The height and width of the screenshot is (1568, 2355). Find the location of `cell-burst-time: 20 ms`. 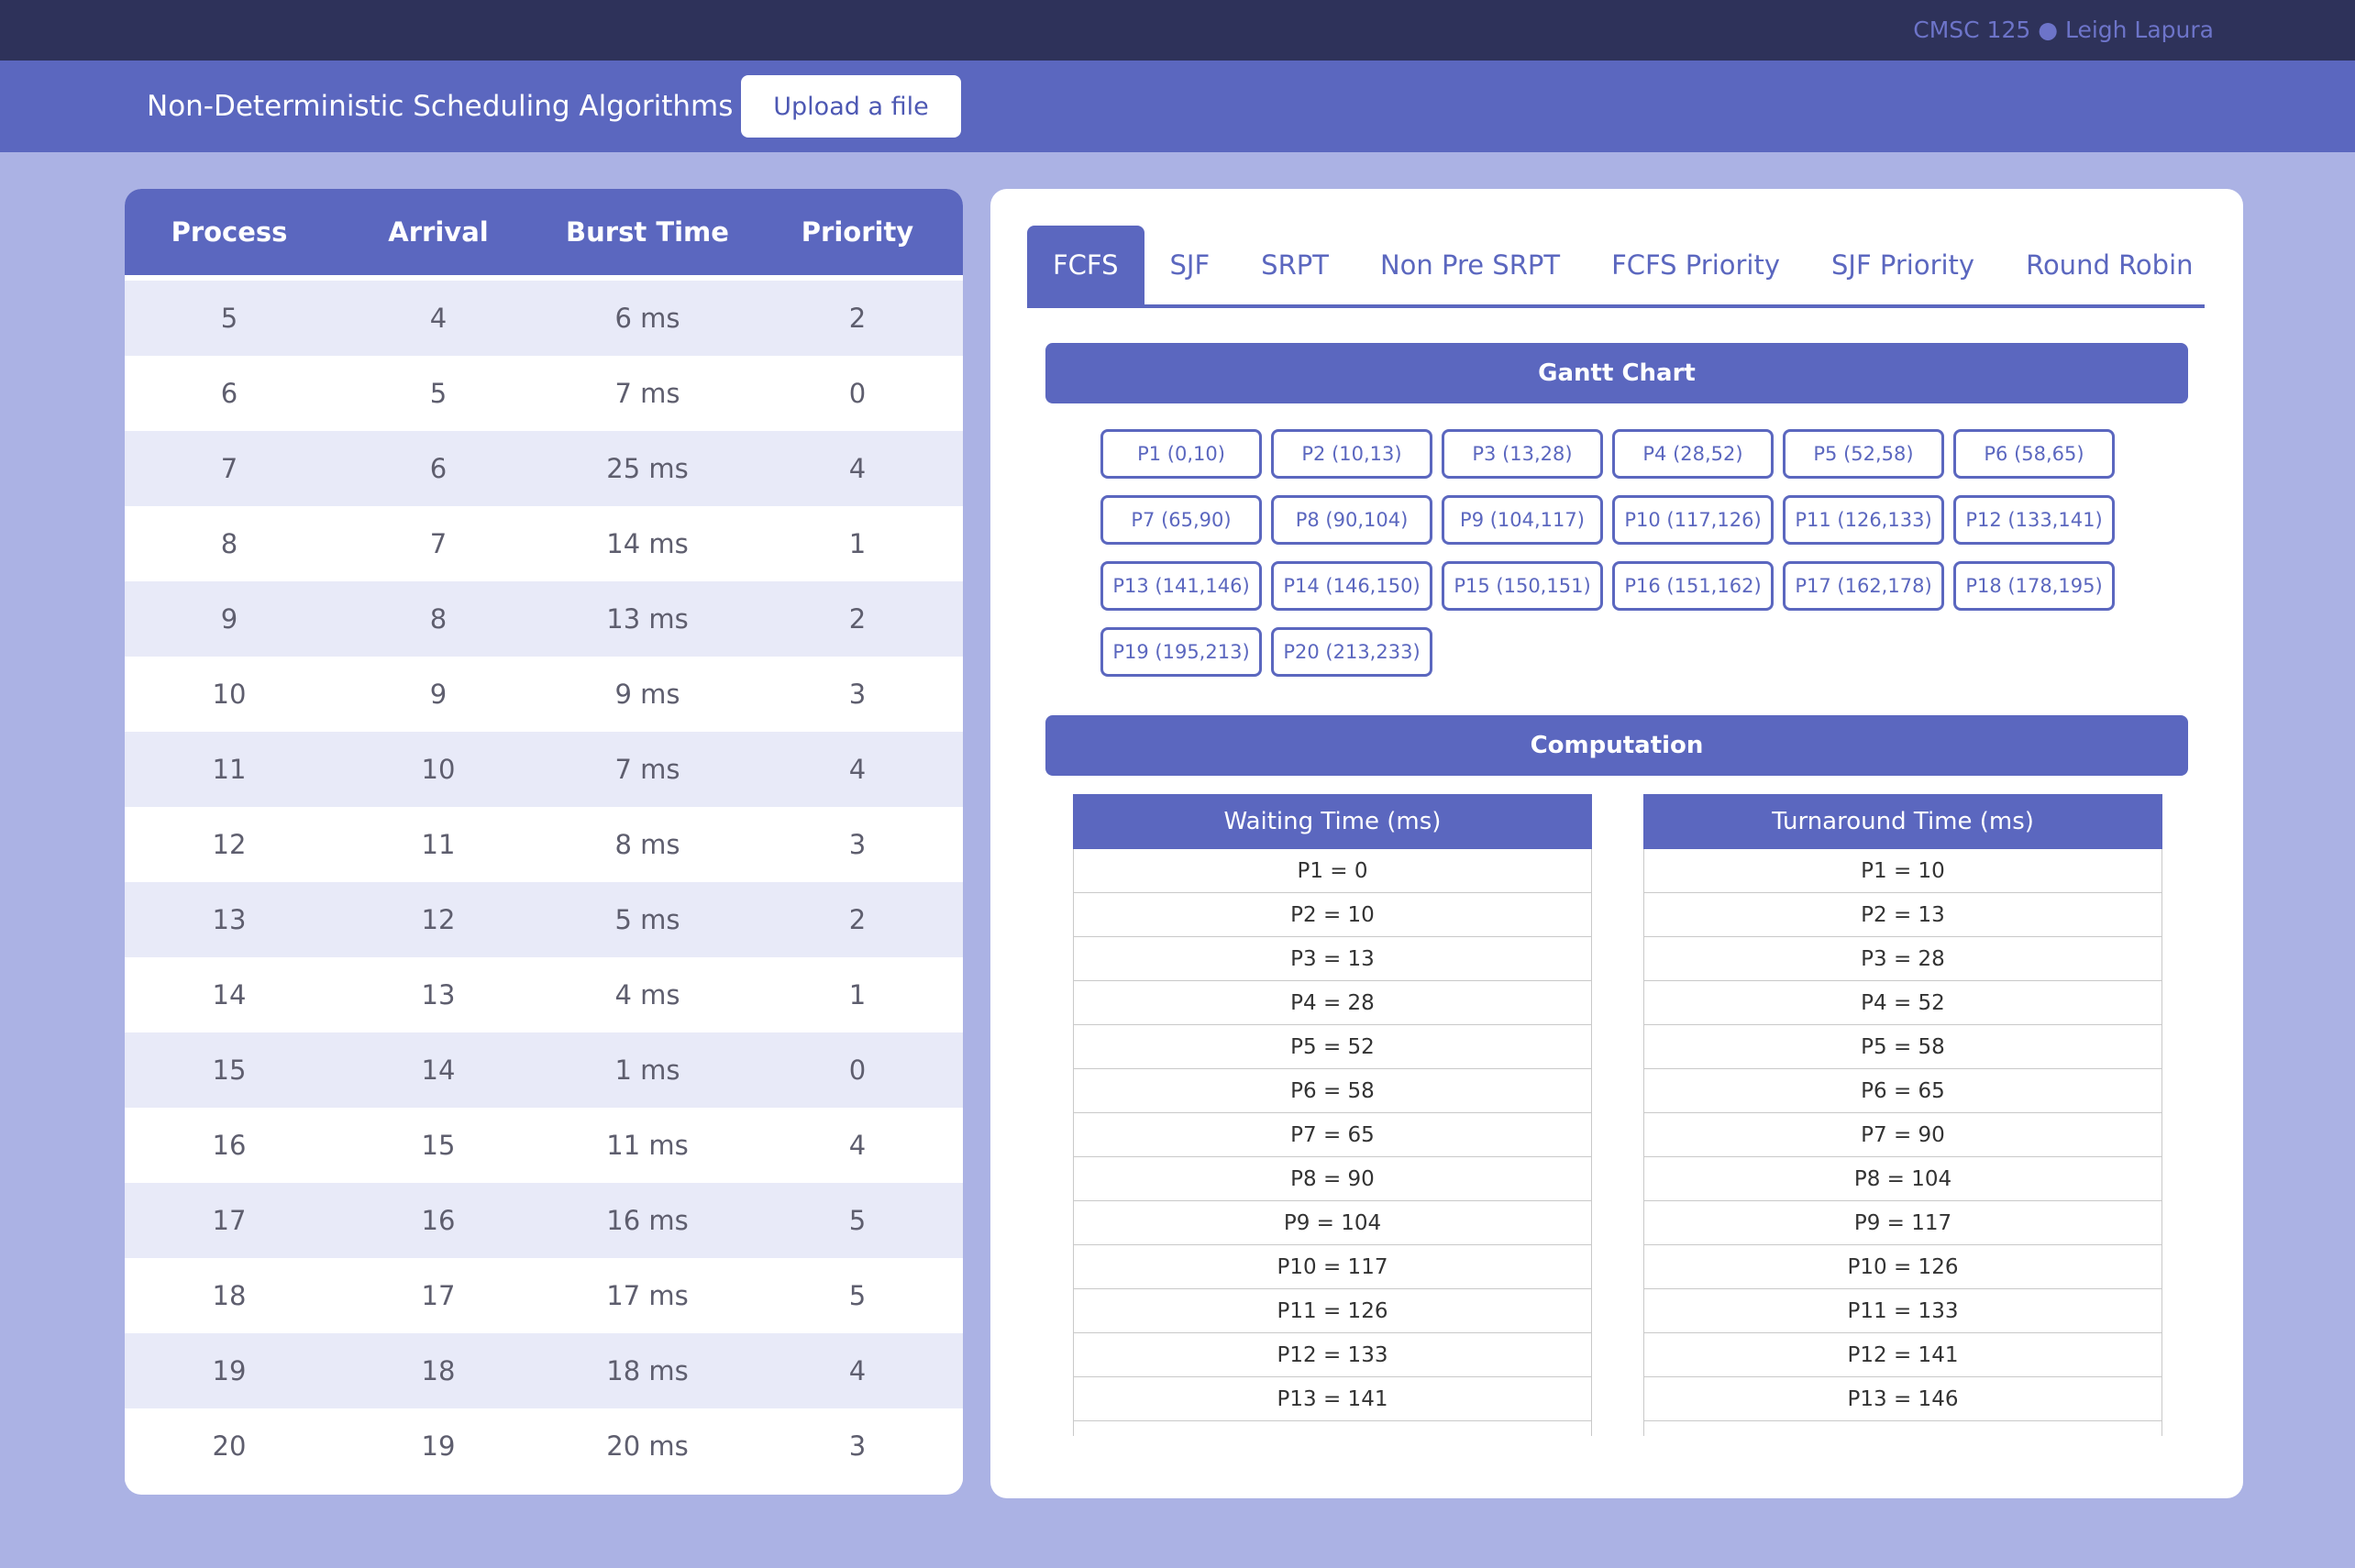

cell-burst-time: 20 ms is located at coordinates (647, 1446).